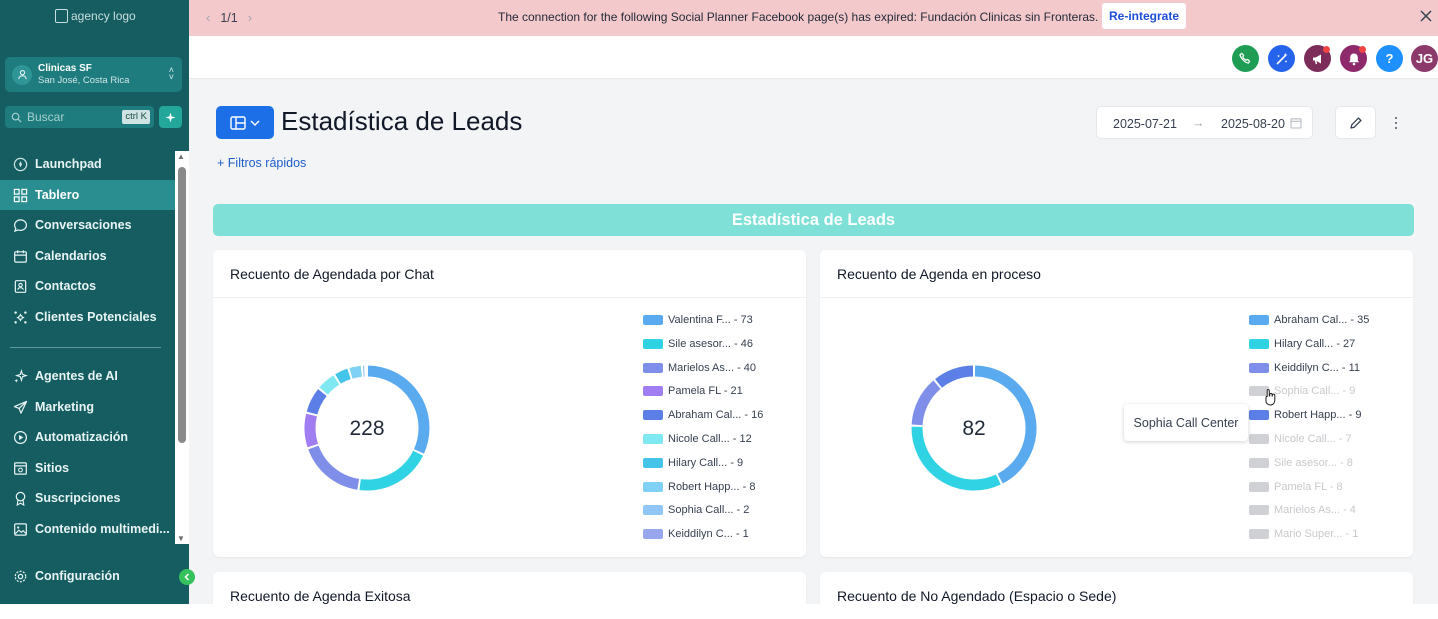 This screenshot has height=619, width=1438. Describe the element at coordinates (693, 463) in the screenshot. I see `legend-item: Hilary Call... - 9` at that location.